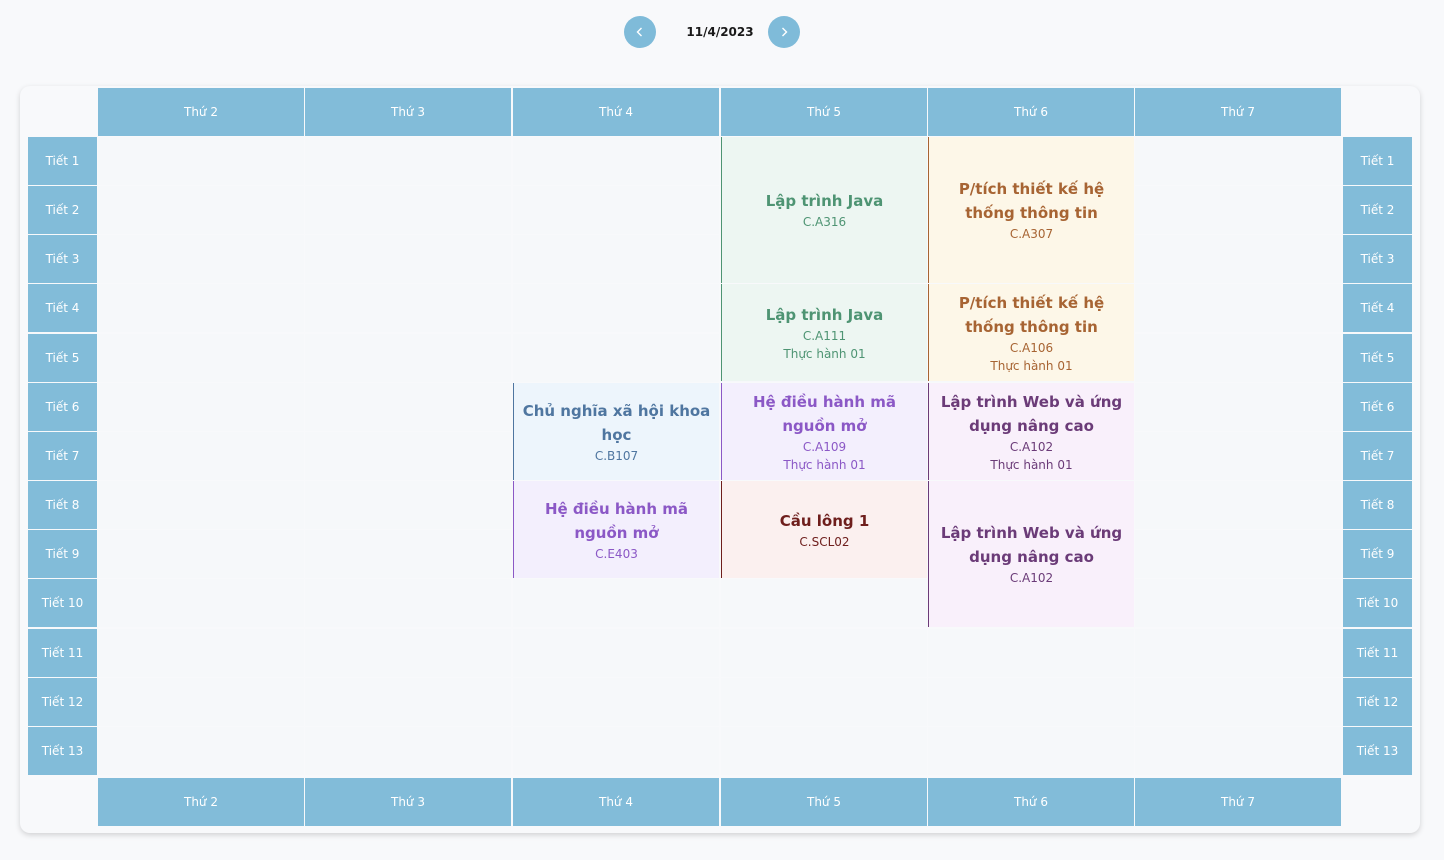 The image size is (1444, 860). Describe the element at coordinates (1377, 456) in the screenshot. I see `period-label: Tiết 7` at that location.